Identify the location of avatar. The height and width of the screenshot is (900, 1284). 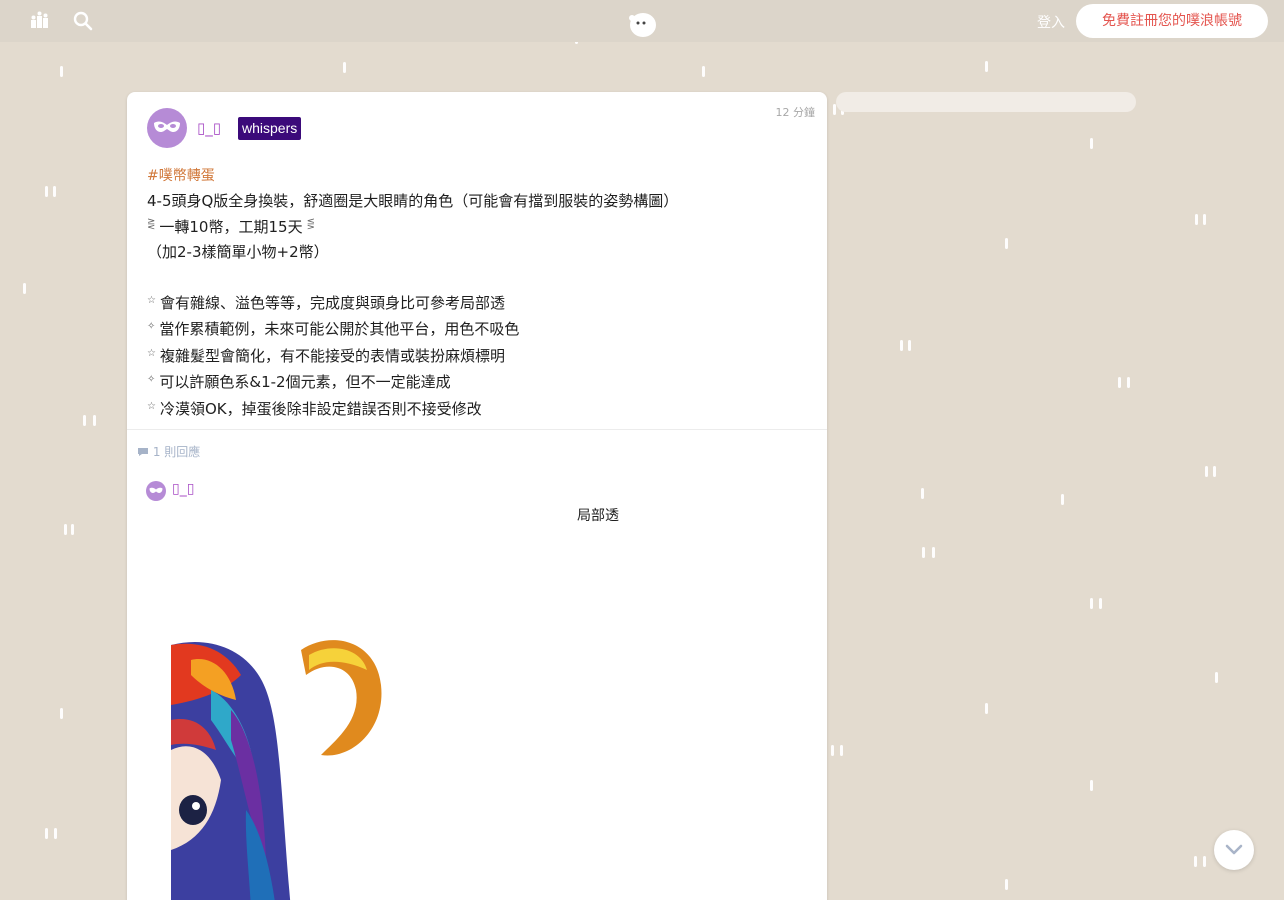
(167, 128).